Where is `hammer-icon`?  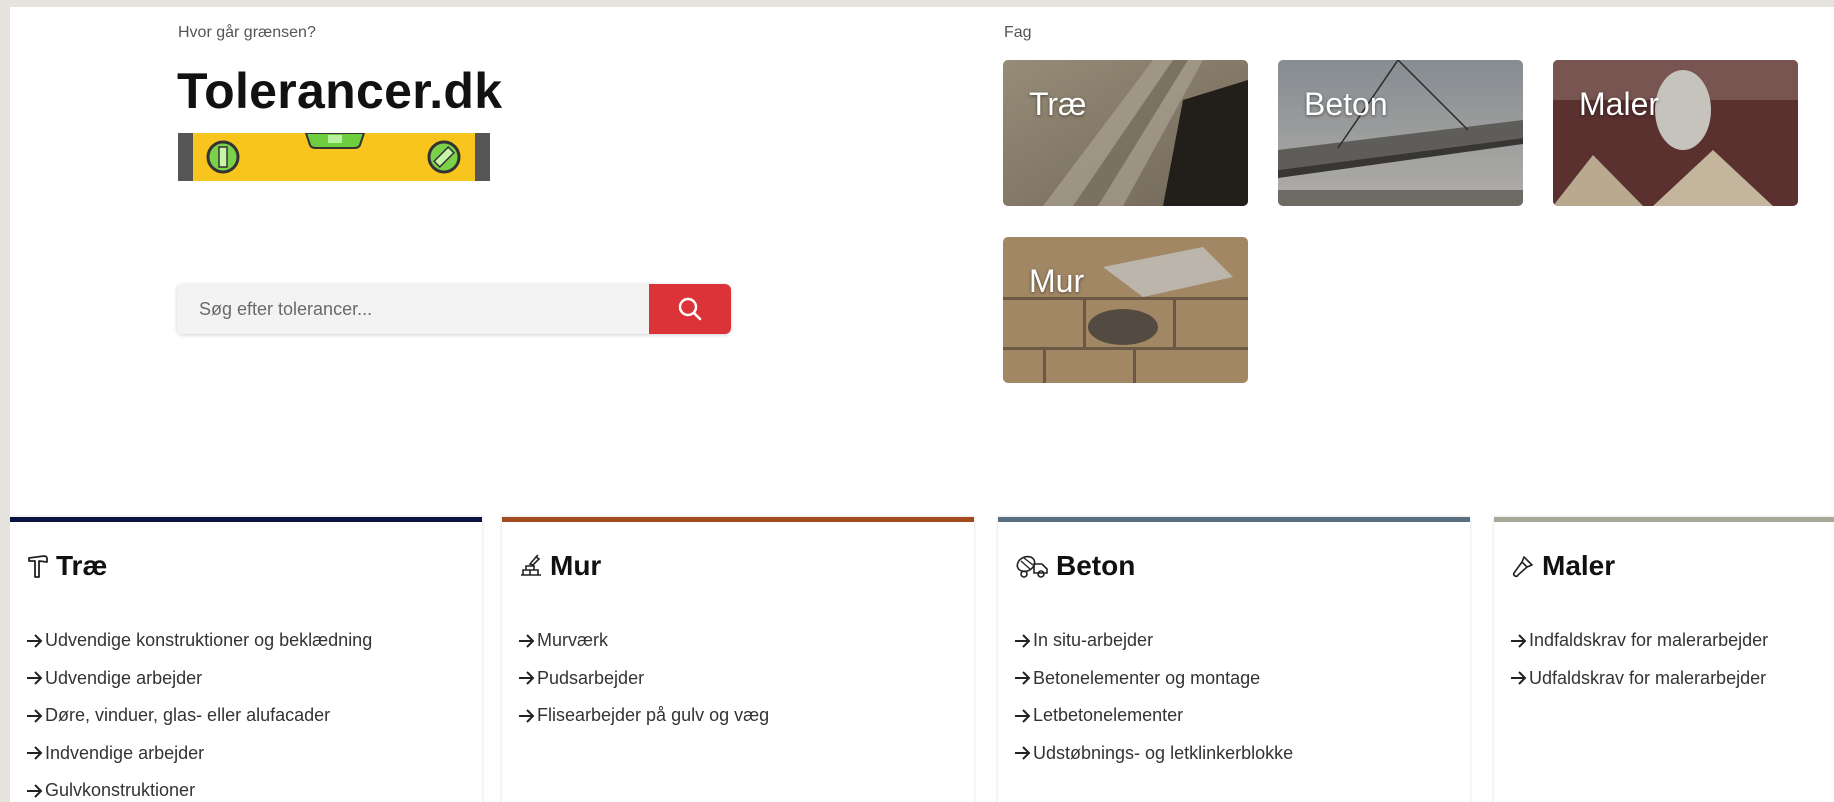 hammer-icon is located at coordinates (38, 566).